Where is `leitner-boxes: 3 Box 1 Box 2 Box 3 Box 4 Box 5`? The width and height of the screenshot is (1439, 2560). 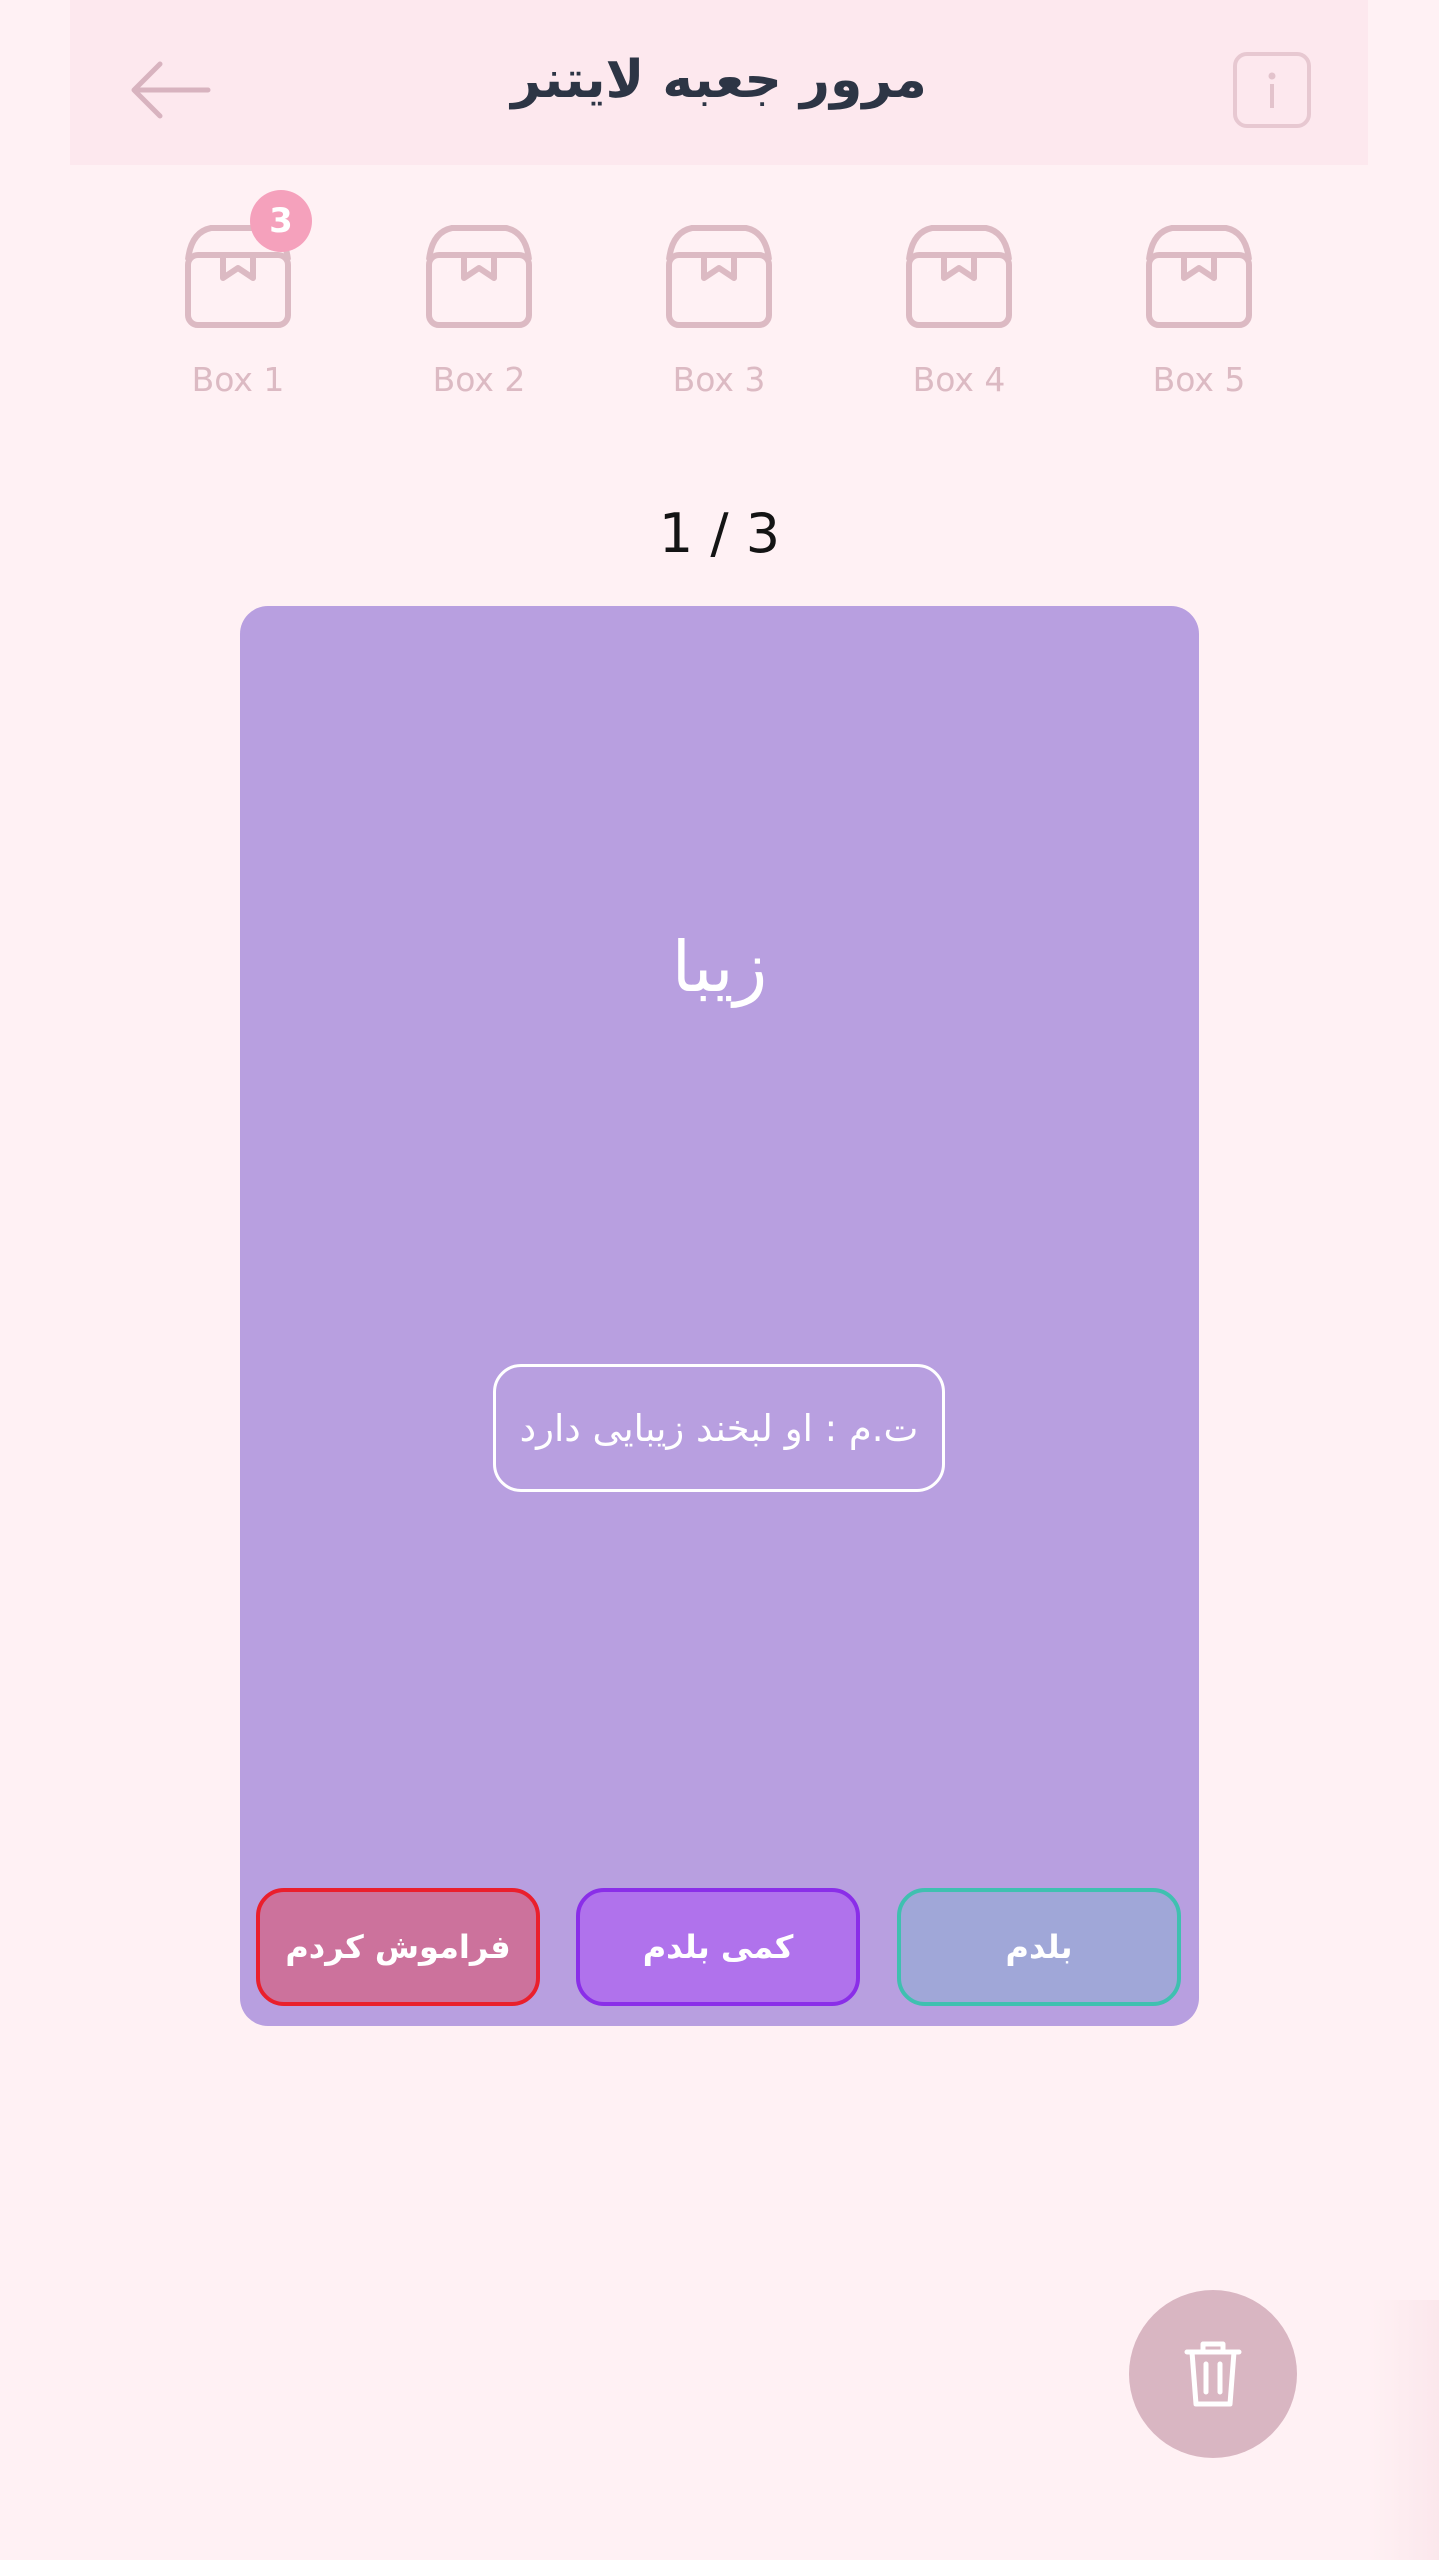 leitner-boxes: 3 Box 1 Box 2 Box 3 Box 4 Box 5 is located at coordinates (719, 310).